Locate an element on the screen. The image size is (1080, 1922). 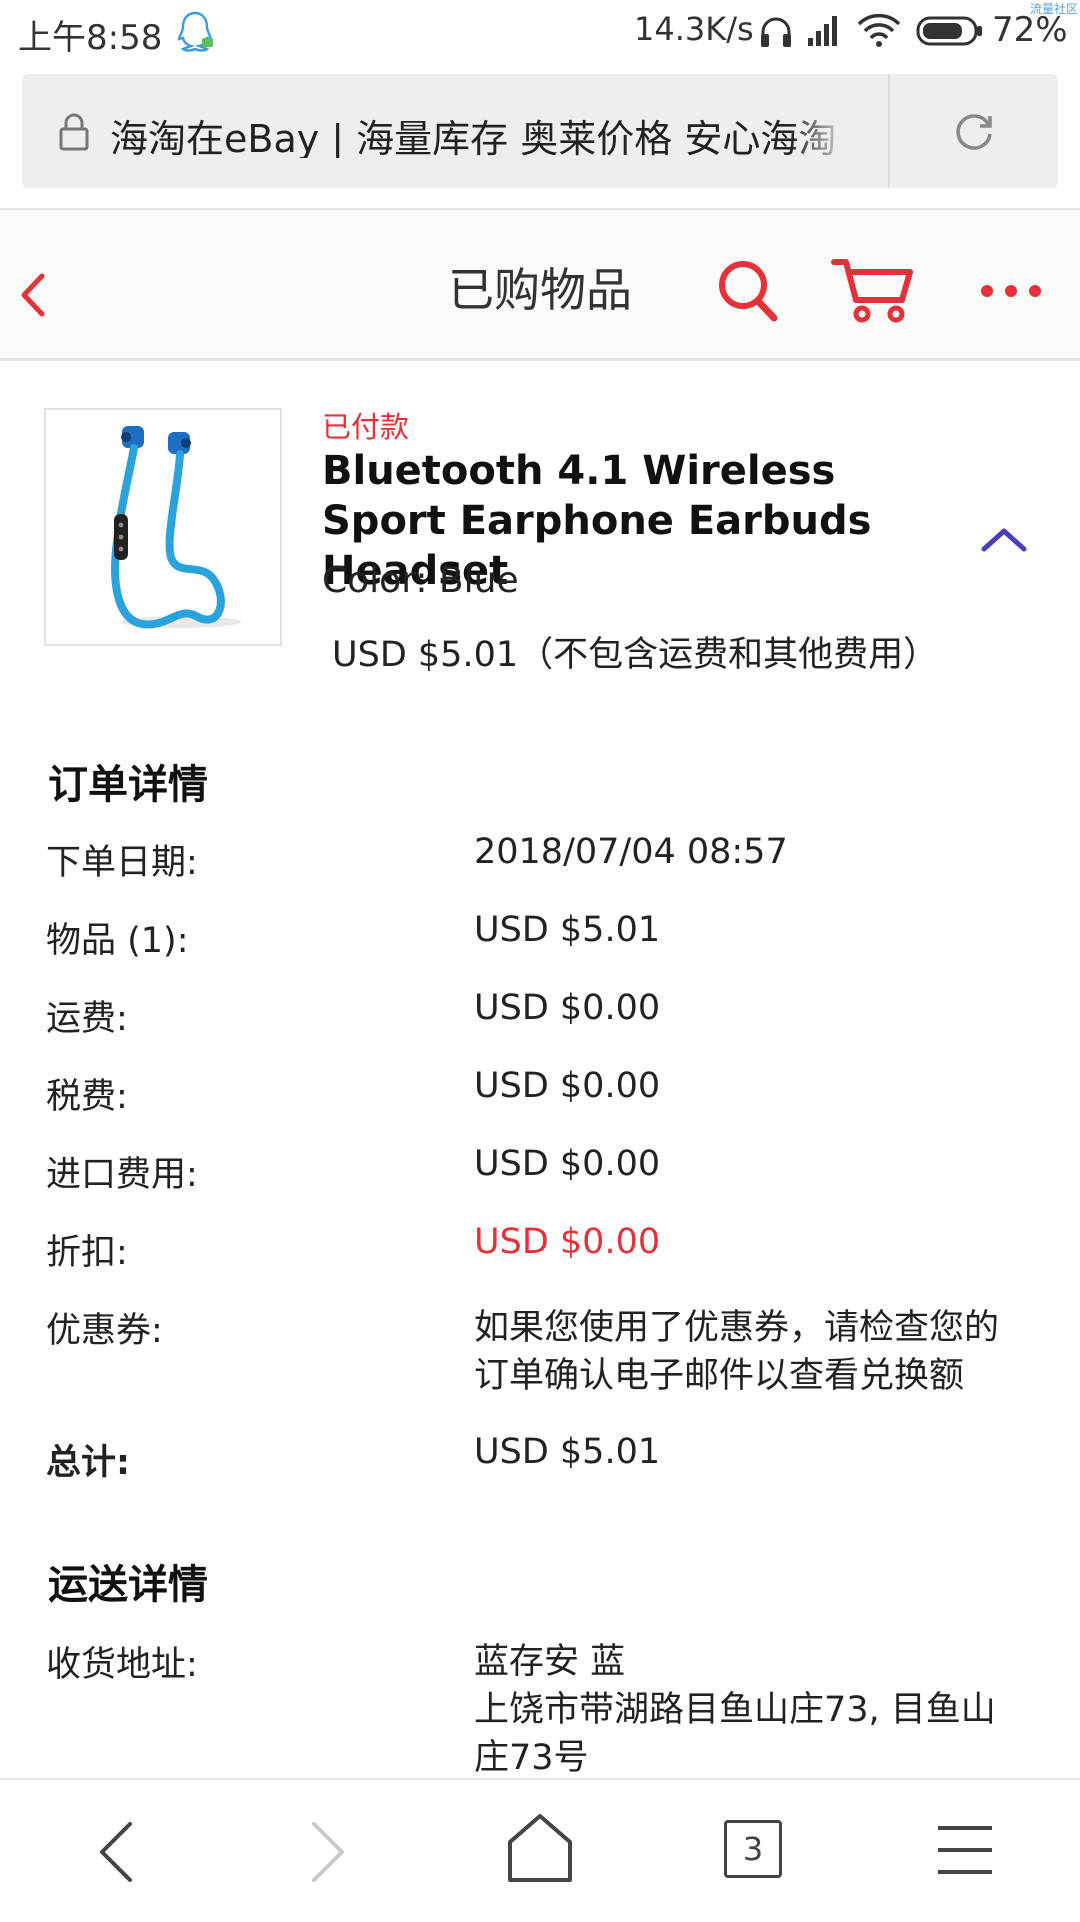
header-divider is located at coordinates (540, 359).